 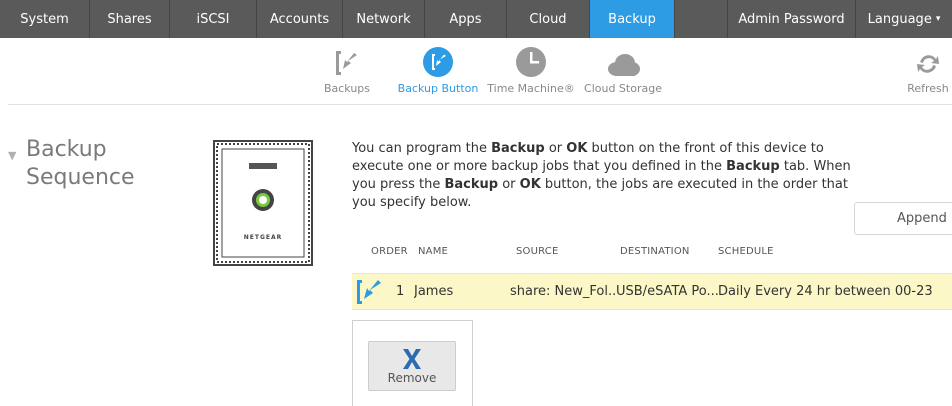 I want to click on tab-backup: Backup, so click(x=632, y=19).